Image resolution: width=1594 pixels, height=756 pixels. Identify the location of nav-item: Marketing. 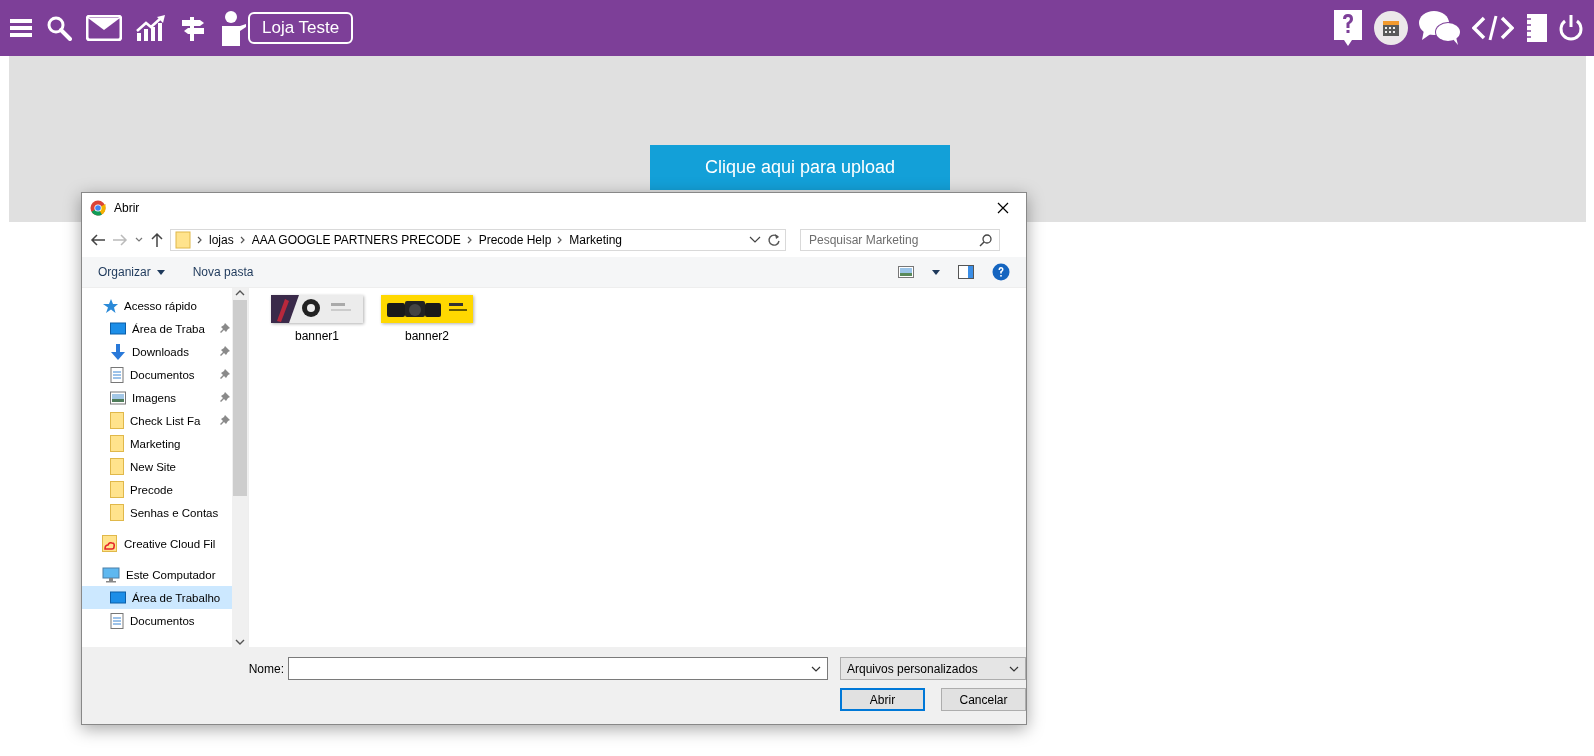
(157, 443).